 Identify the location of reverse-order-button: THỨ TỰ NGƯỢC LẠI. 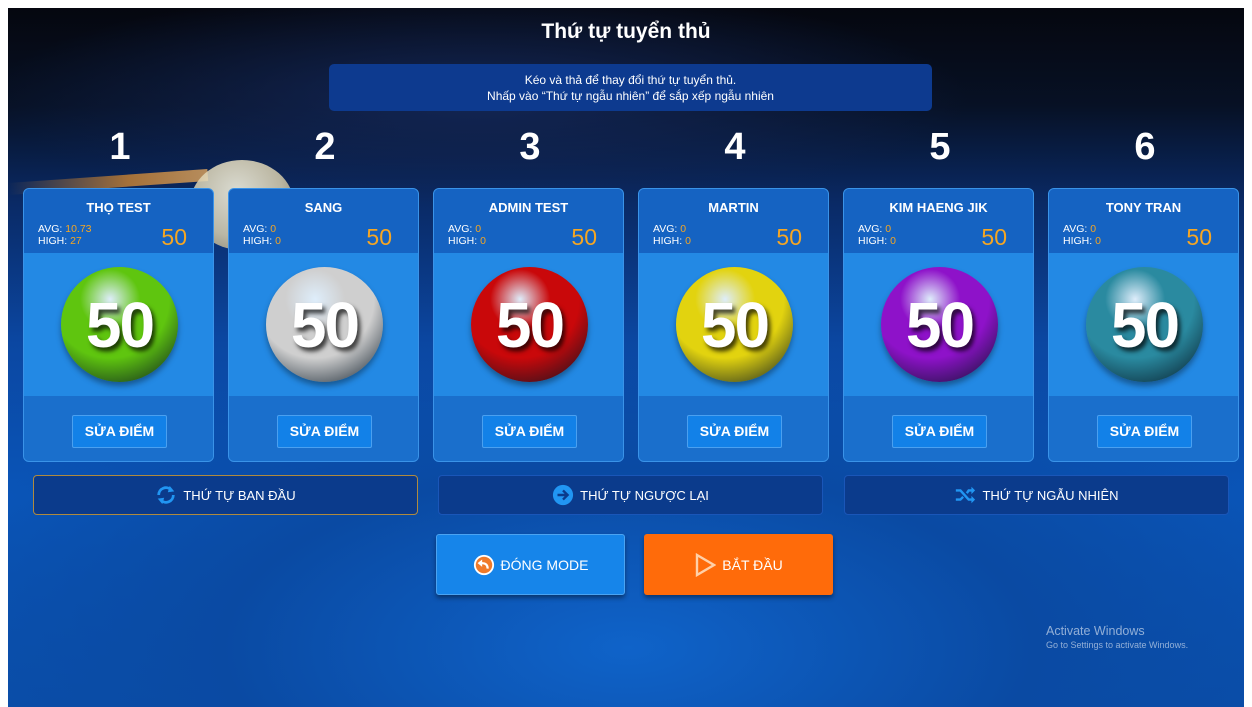
(630, 495).